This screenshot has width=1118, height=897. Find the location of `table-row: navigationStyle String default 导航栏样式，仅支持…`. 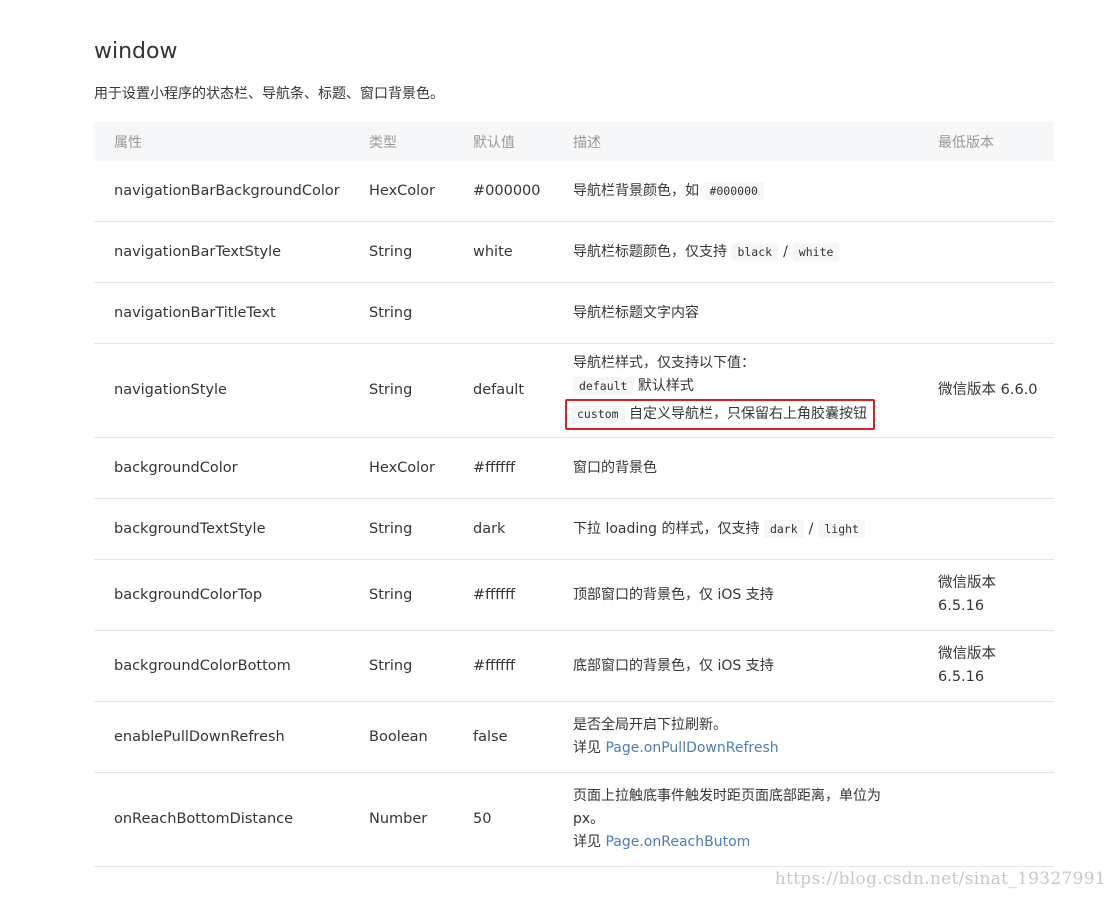

table-row: navigationStyle String default 导航栏样式，仅支持… is located at coordinates (574, 390).